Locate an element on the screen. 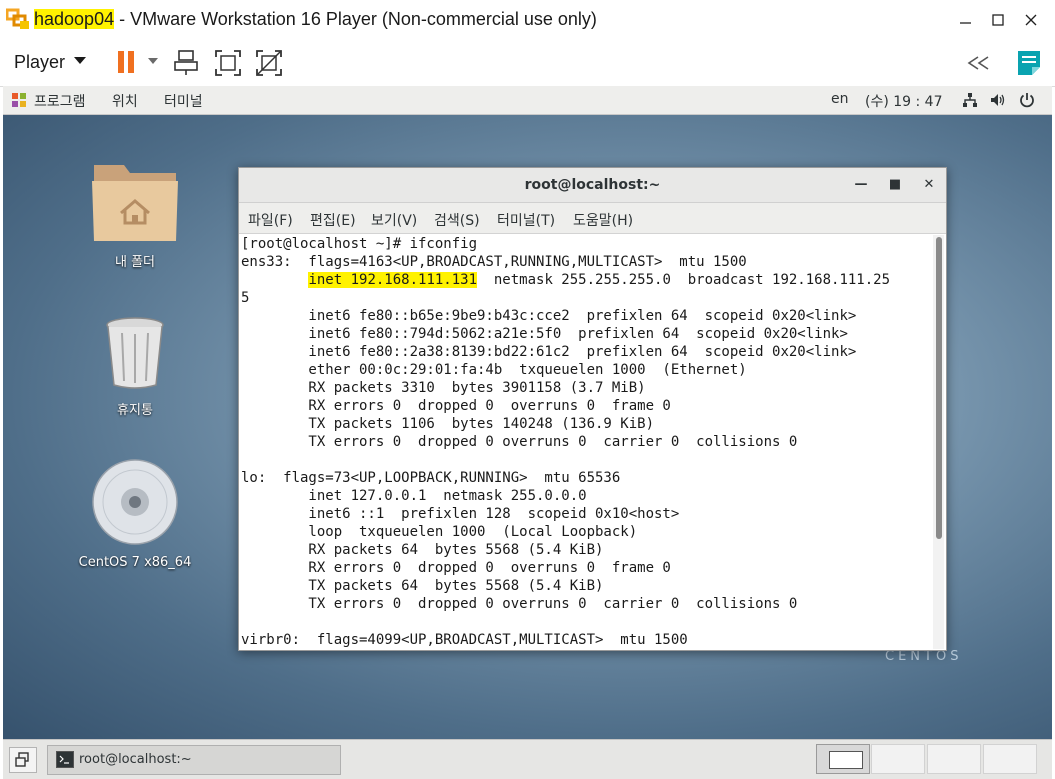 The height and width of the screenshot is (779, 1055). vm-name: hadoop04 is located at coordinates (74, 19).